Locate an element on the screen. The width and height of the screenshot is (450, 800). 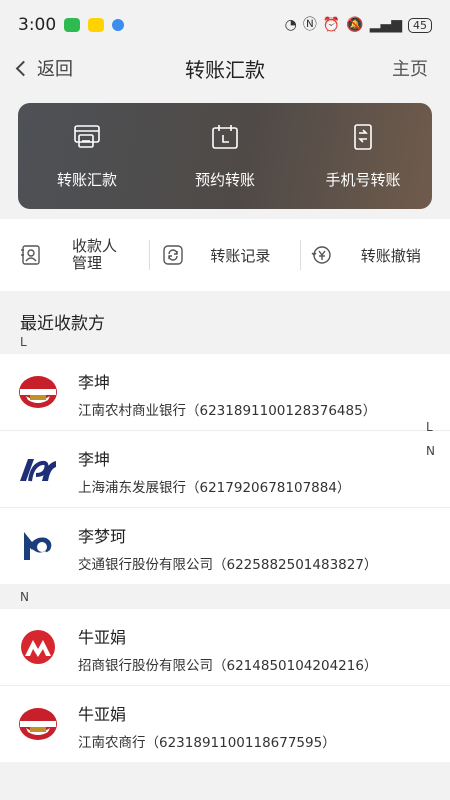
group-letter: N is located at coordinates (24, 597).